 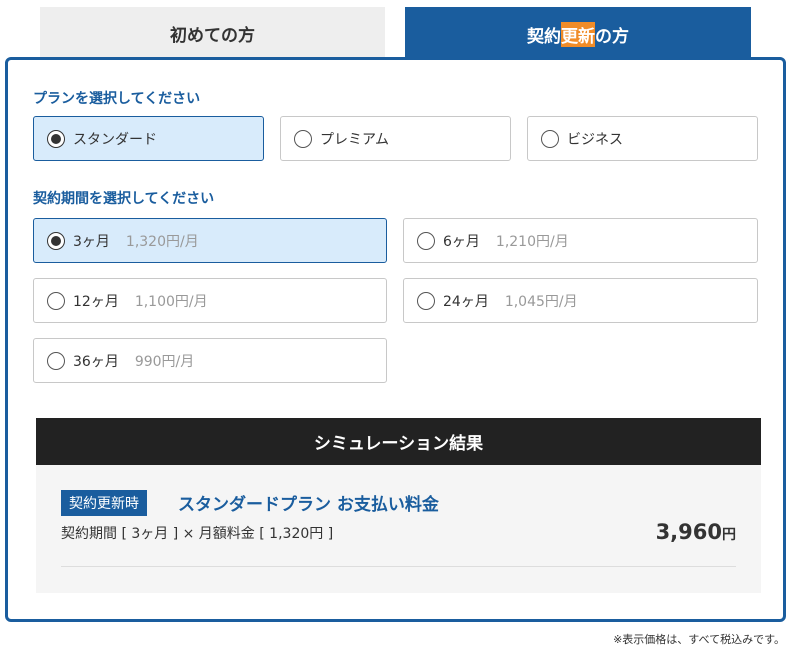 I want to click on period-option-6: 6ヶ月 1,210円/月, so click(x=580, y=240).